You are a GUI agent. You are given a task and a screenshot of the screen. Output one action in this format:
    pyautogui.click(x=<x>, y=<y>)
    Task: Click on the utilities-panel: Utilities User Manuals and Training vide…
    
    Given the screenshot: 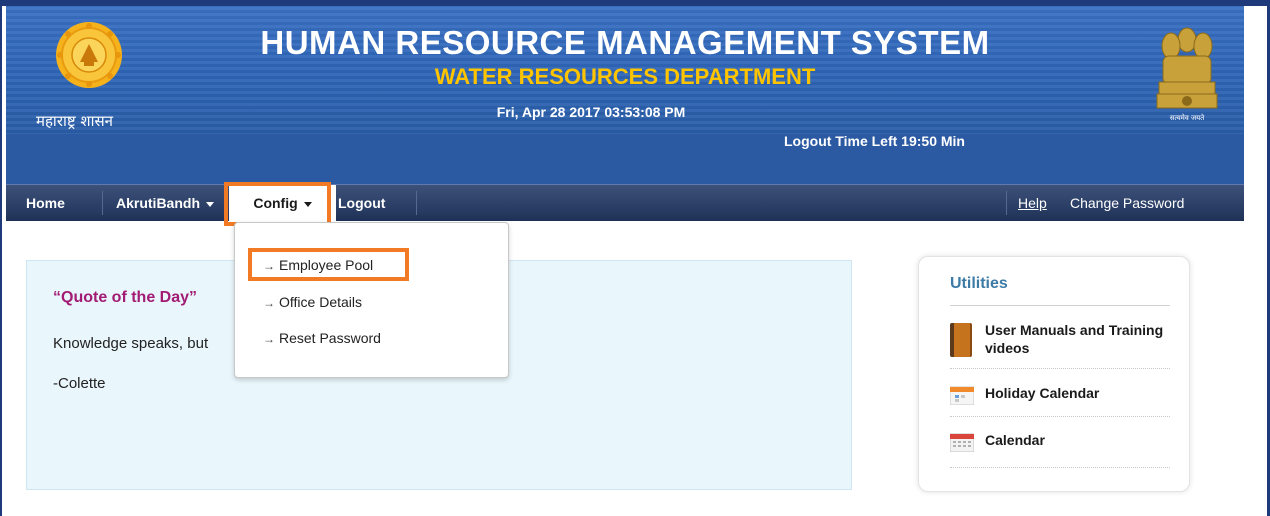 What is the action you would take?
    pyautogui.click(x=1054, y=374)
    